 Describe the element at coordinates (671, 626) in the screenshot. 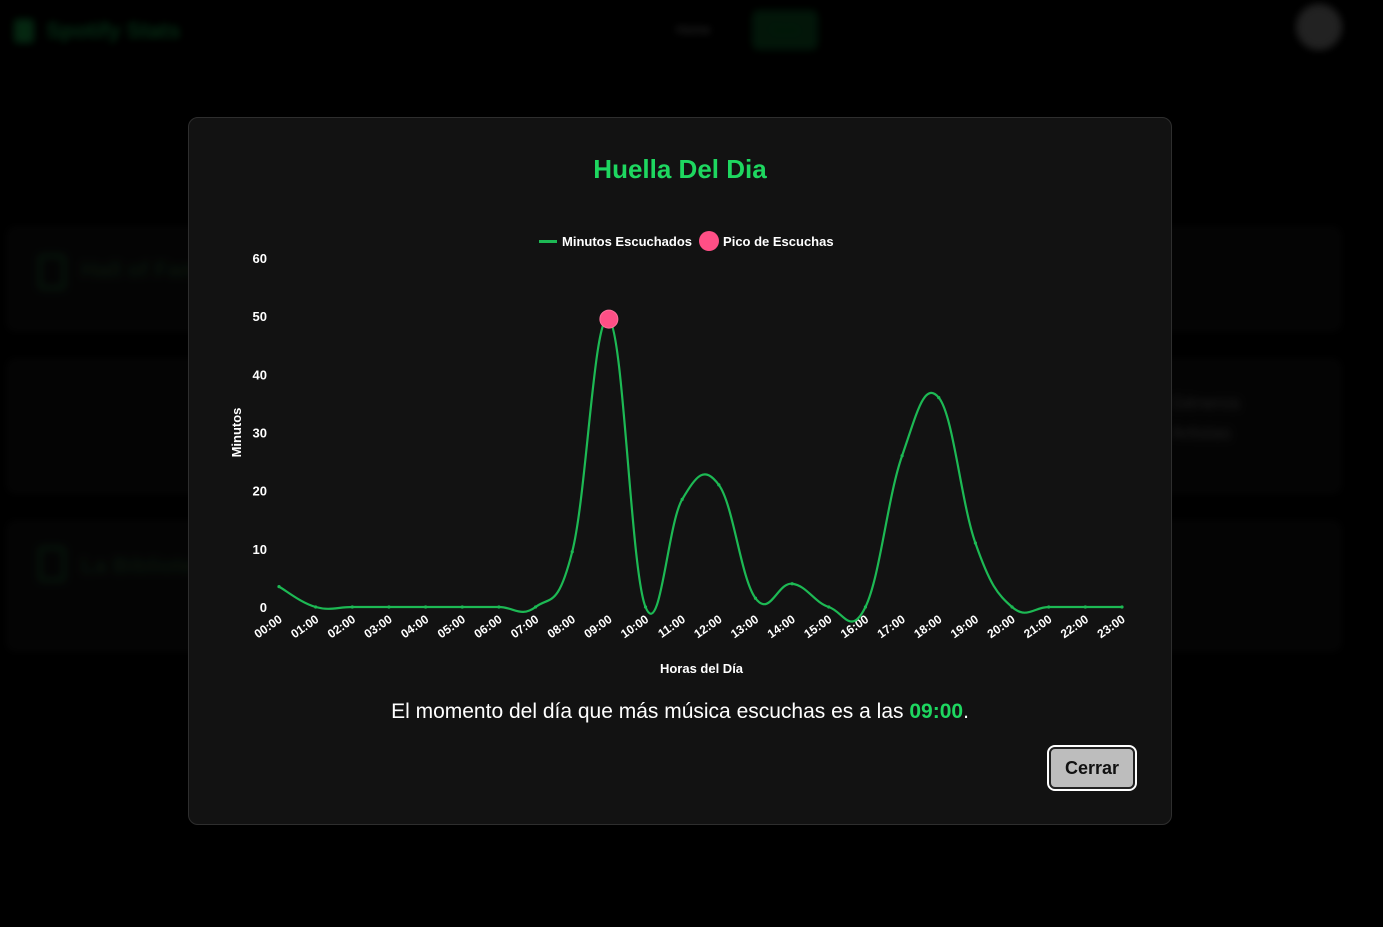

I see `x-tick-label: 11:00` at that location.